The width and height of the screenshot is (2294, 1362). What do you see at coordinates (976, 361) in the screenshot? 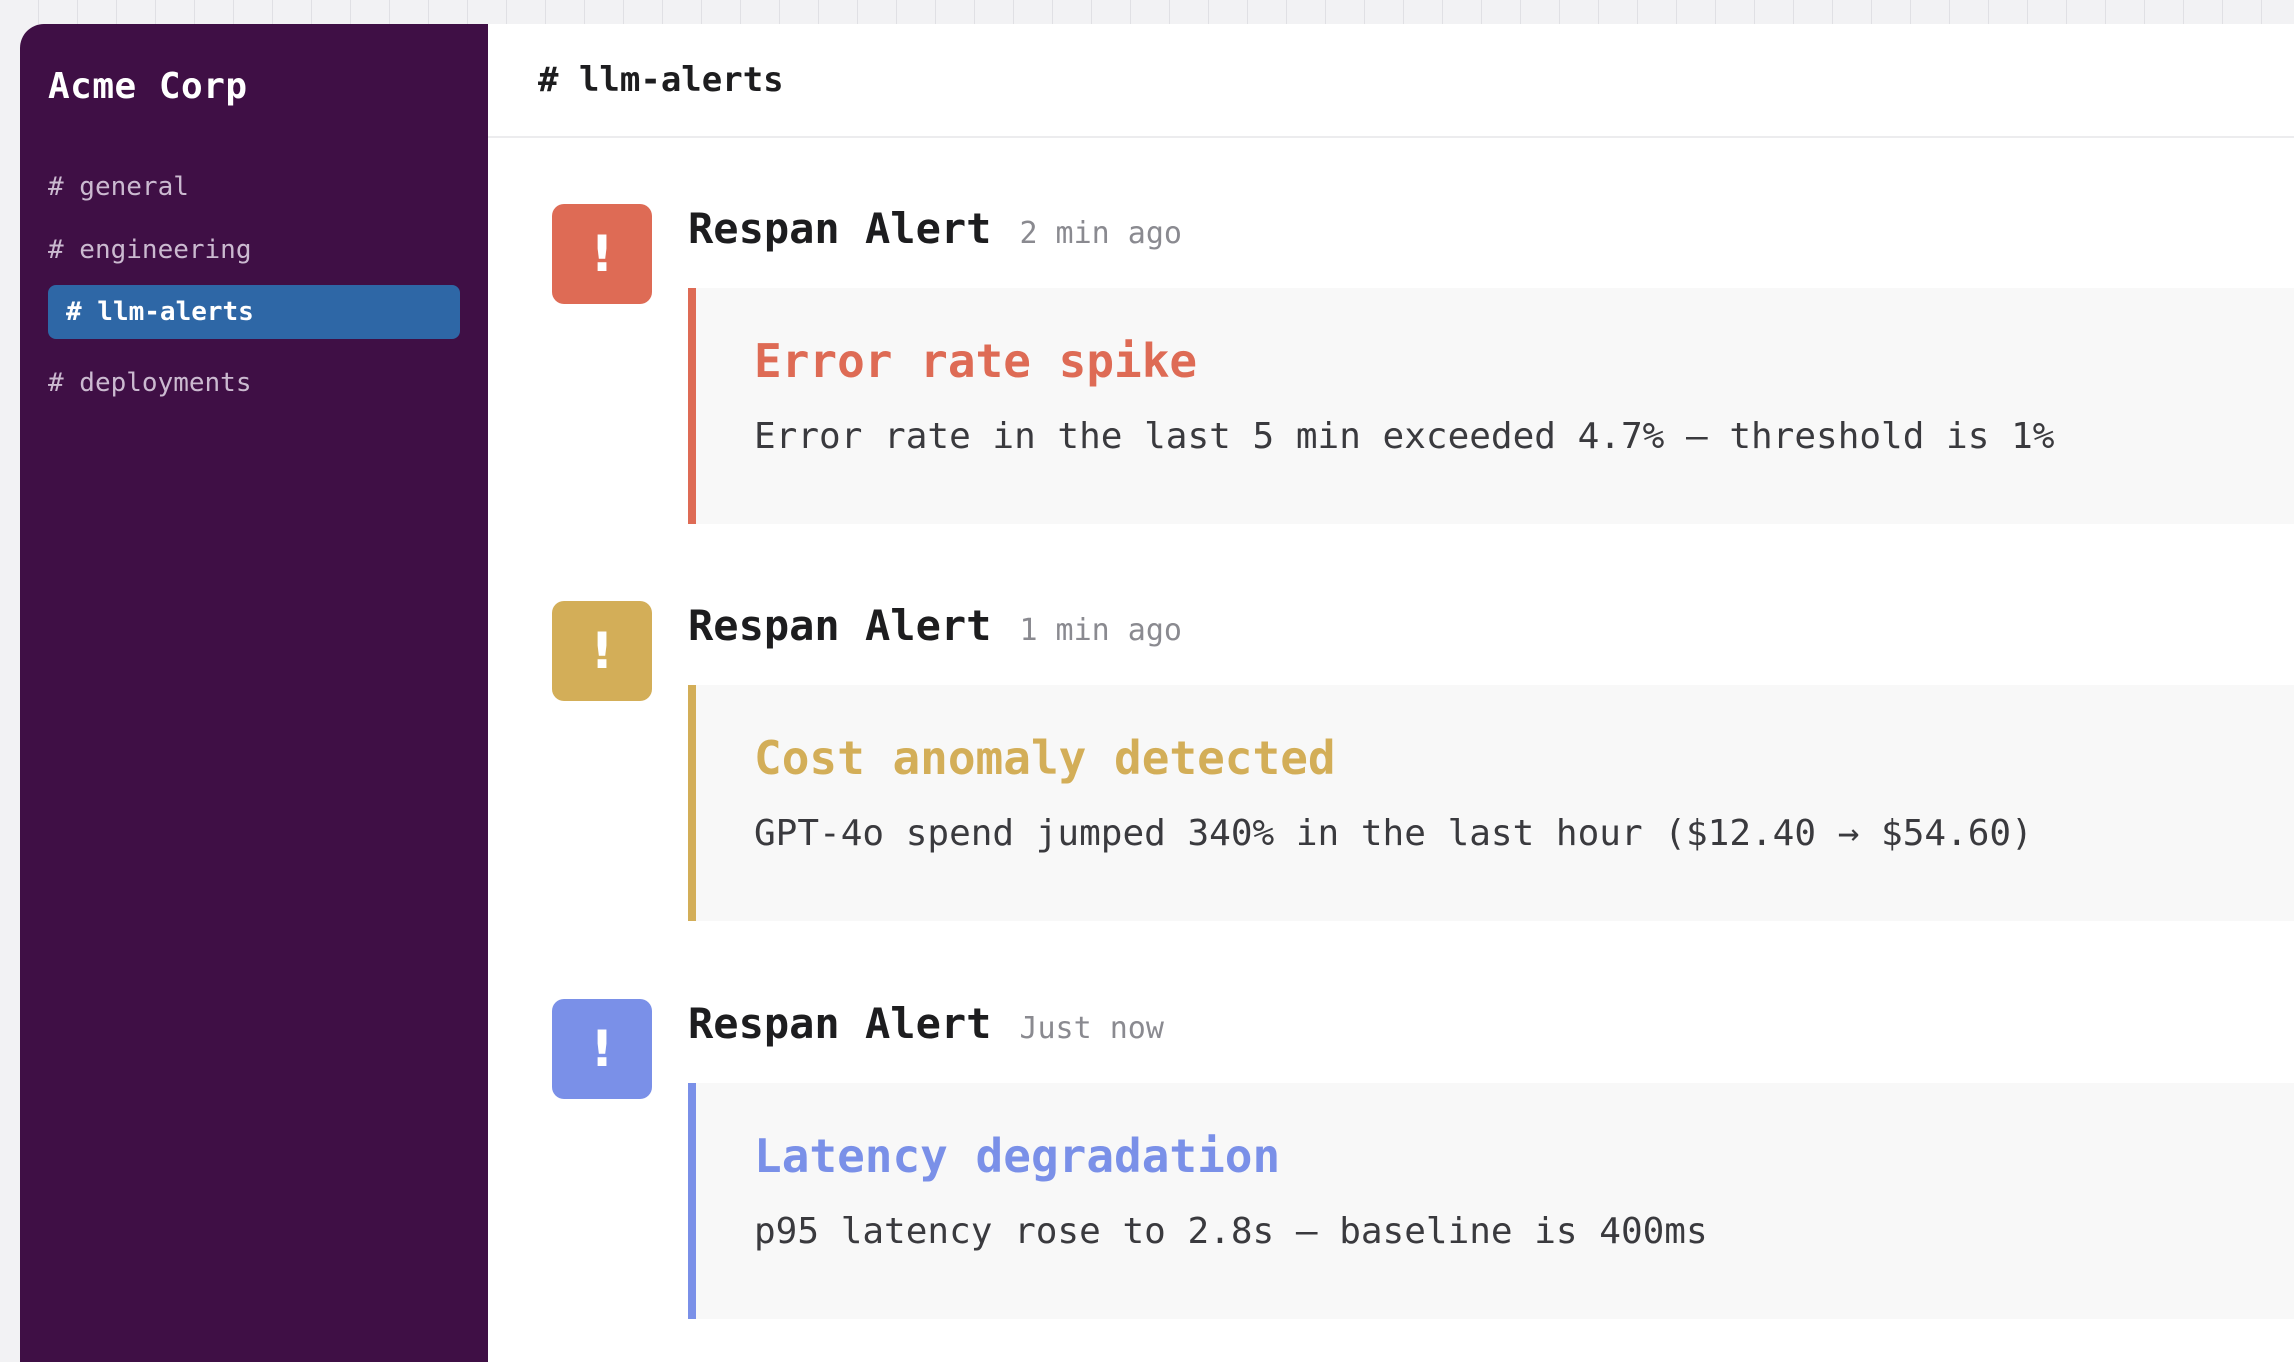
I see `alert-title: Error rate spike` at bounding box center [976, 361].